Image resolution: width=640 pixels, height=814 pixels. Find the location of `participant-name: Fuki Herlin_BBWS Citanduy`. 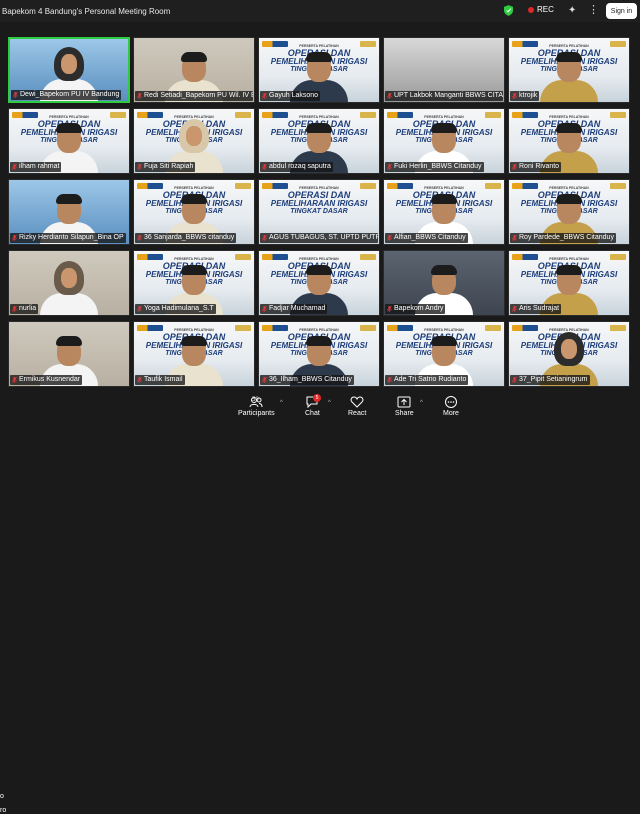

participant-name: Fuki Herlin_BBWS Citanduy is located at coordinates (438, 166).